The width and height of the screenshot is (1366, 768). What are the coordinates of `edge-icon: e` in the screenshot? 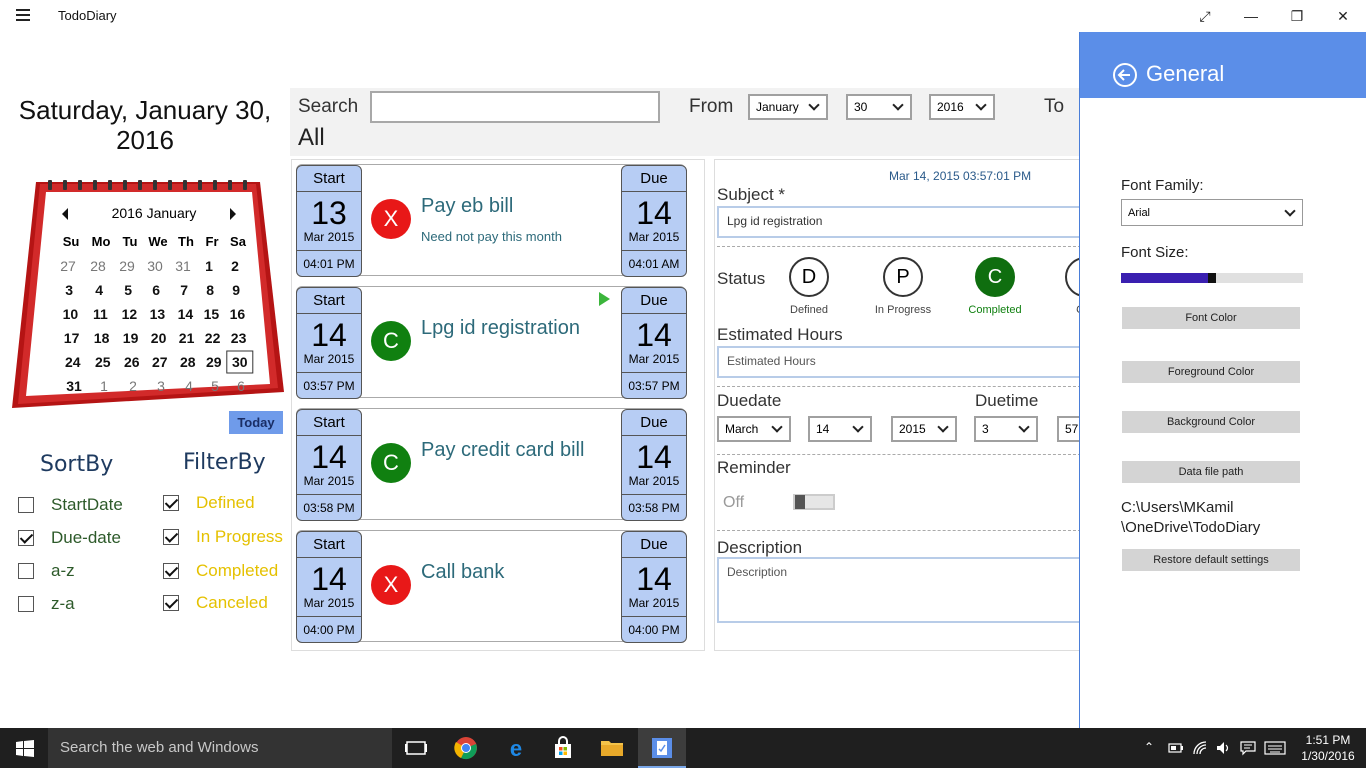 It's located at (516, 748).